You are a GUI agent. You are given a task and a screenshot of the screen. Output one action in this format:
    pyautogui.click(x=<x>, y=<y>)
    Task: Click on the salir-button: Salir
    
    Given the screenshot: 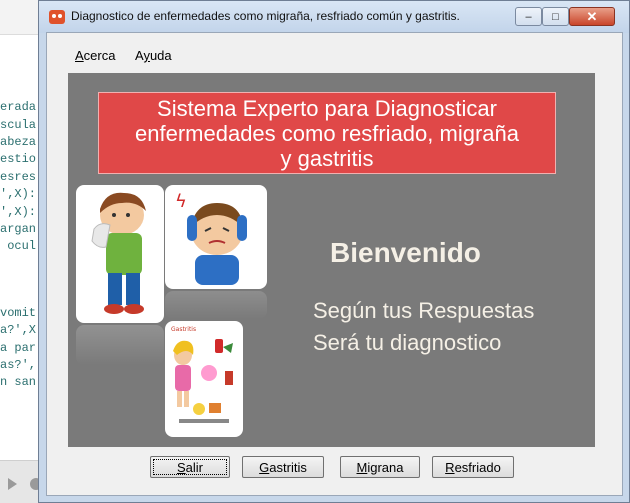 What is the action you would take?
    pyautogui.click(x=190, y=467)
    